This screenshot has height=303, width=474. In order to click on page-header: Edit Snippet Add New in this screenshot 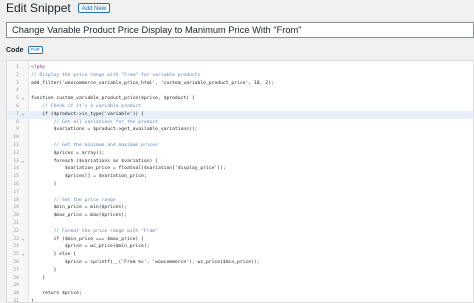, I will do `click(58, 8)`.